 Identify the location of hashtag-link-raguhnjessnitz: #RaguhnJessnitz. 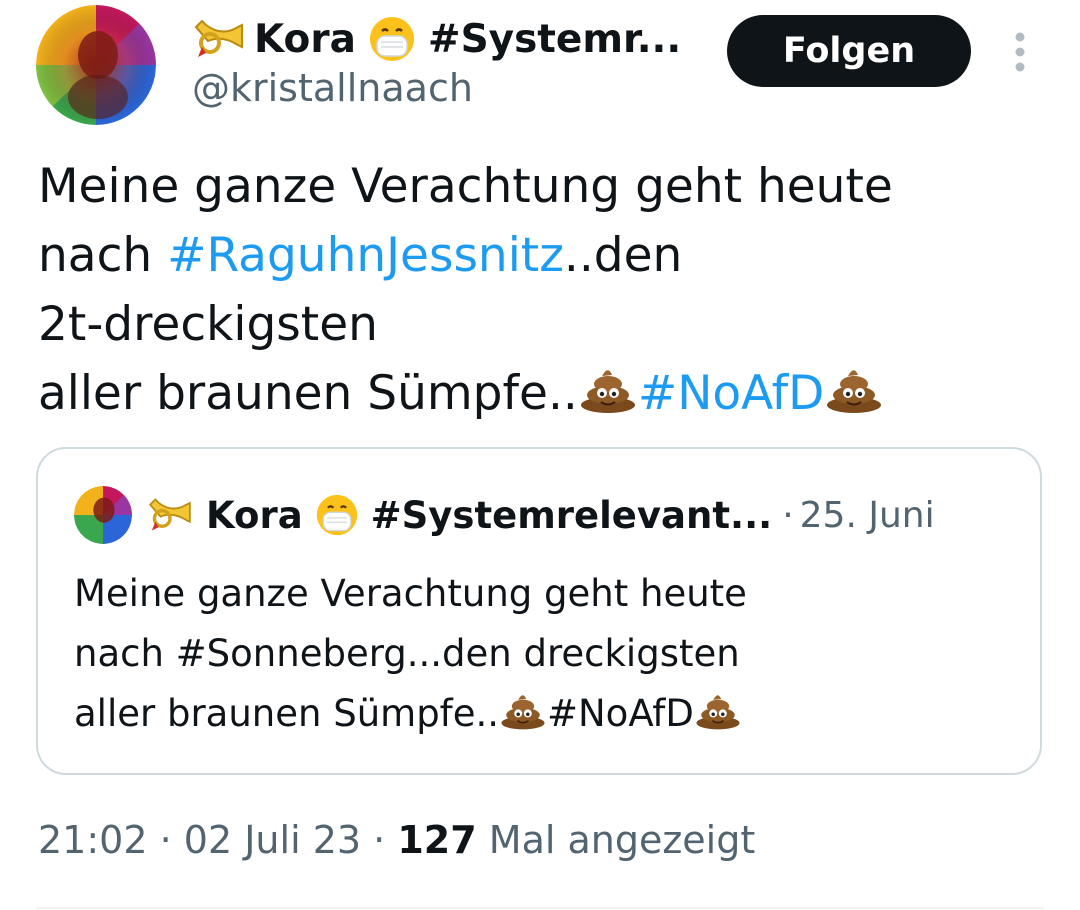
(365, 255).